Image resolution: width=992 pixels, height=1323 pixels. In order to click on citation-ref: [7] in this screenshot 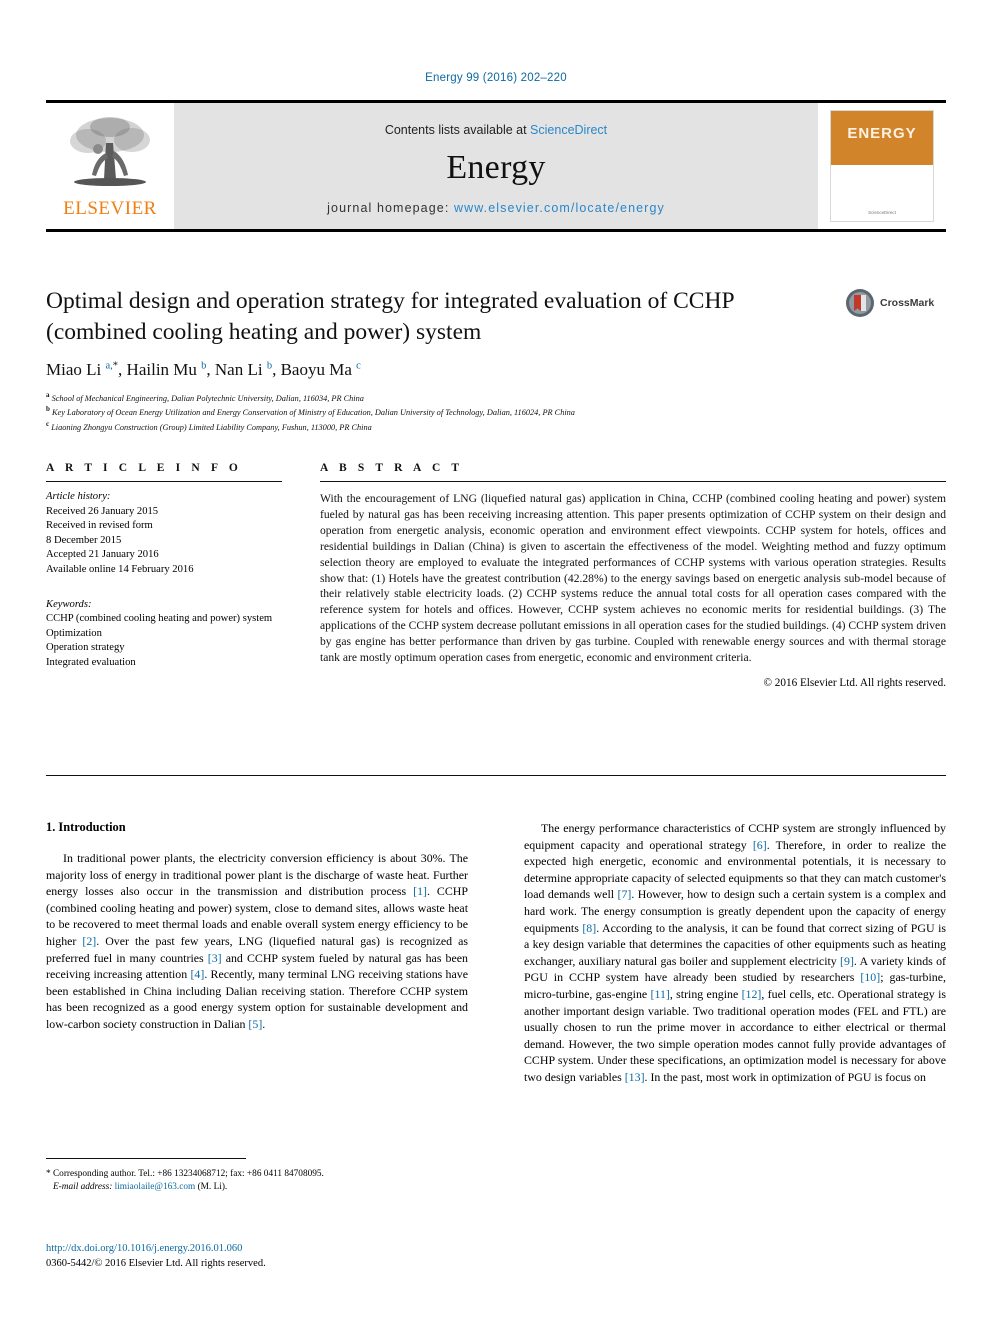, I will do `click(624, 894)`.